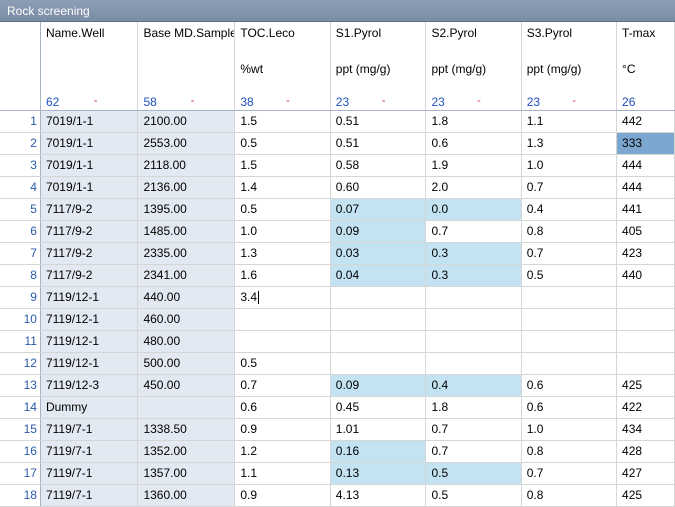 The height and width of the screenshot is (507, 675). What do you see at coordinates (89, 297) in the screenshot?
I see `cell-name-well: 7119/12-1` at bounding box center [89, 297].